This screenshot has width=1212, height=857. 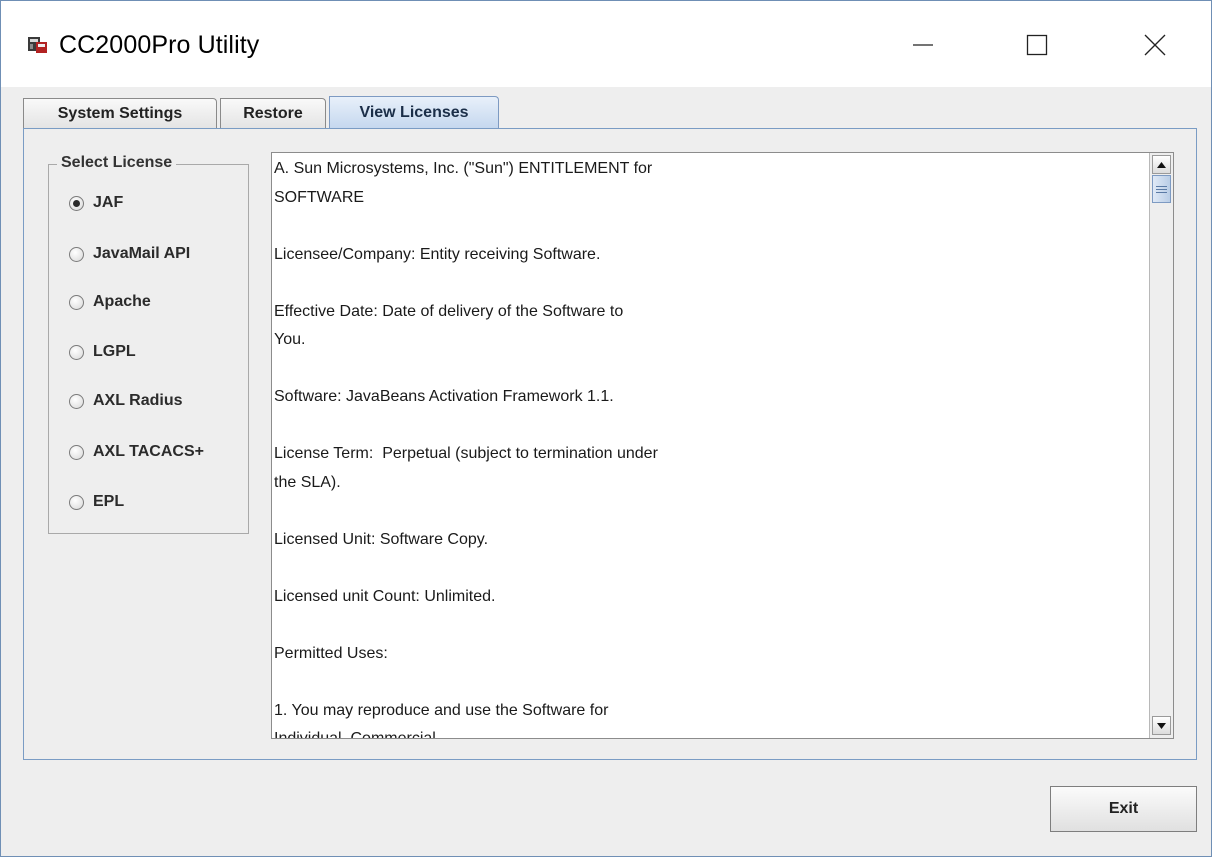 What do you see at coordinates (37, 45) in the screenshot?
I see `app-icon` at bounding box center [37, 45].